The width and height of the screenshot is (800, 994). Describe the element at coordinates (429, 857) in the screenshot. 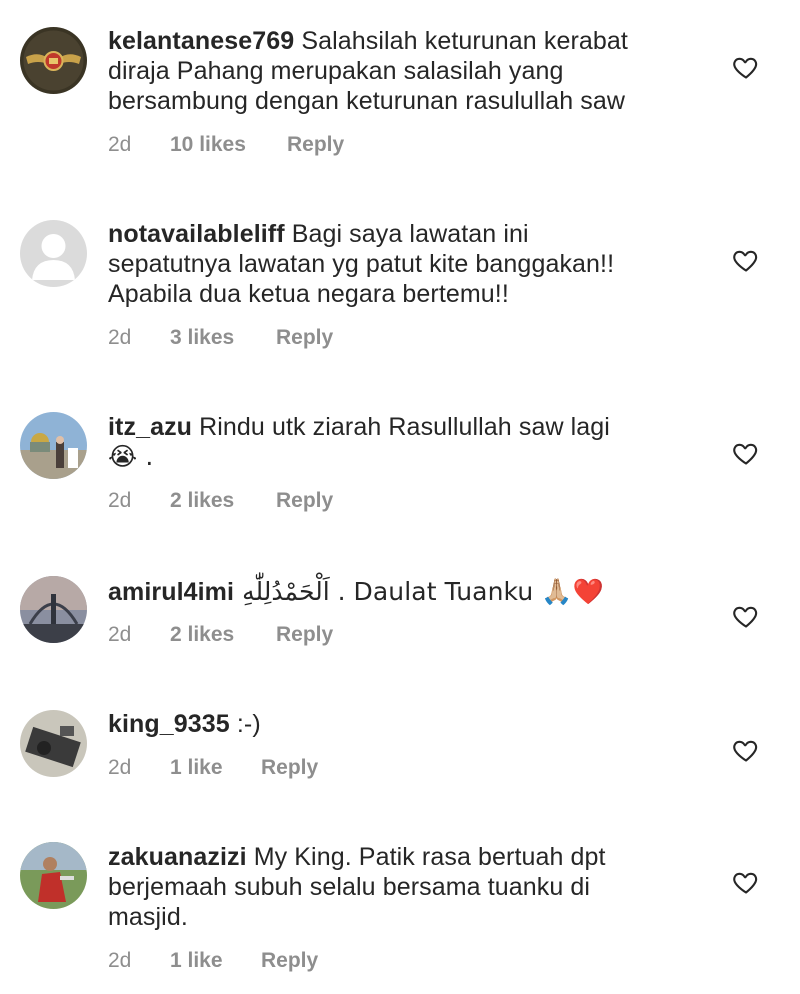

I see `comment-text-line: My King. Patik rasa bertuah dpt` at that location.